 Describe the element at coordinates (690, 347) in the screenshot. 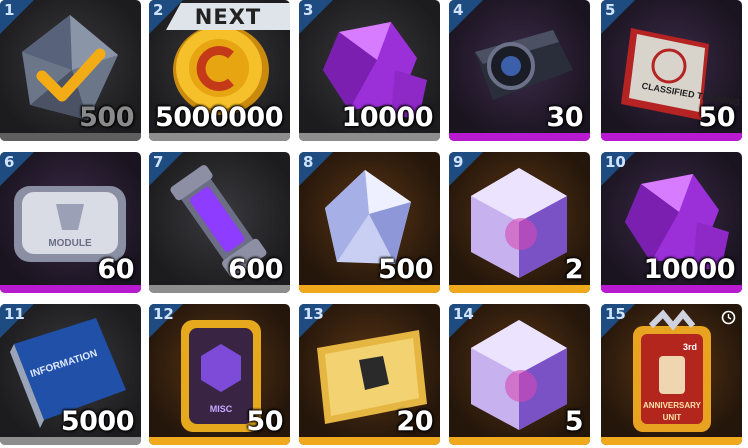

I see `anniversary-number: 3rd` at that location.